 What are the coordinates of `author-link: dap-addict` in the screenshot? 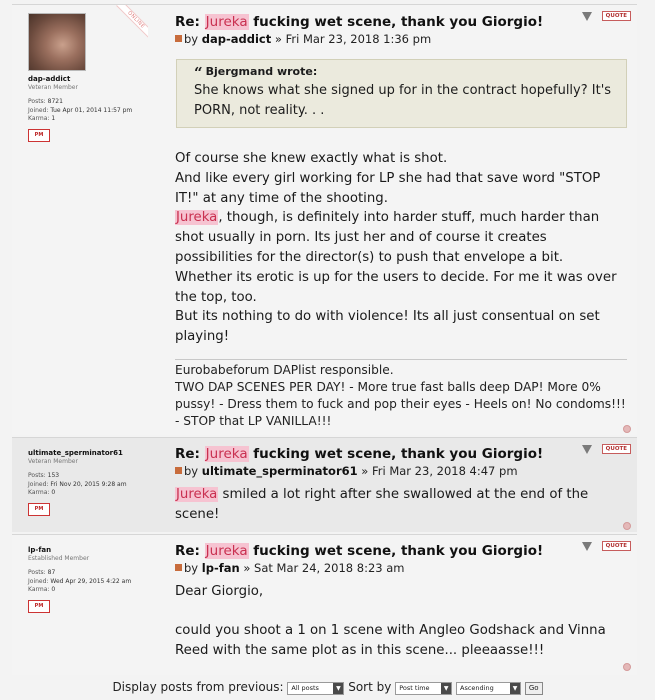 It's located at (236, 39).